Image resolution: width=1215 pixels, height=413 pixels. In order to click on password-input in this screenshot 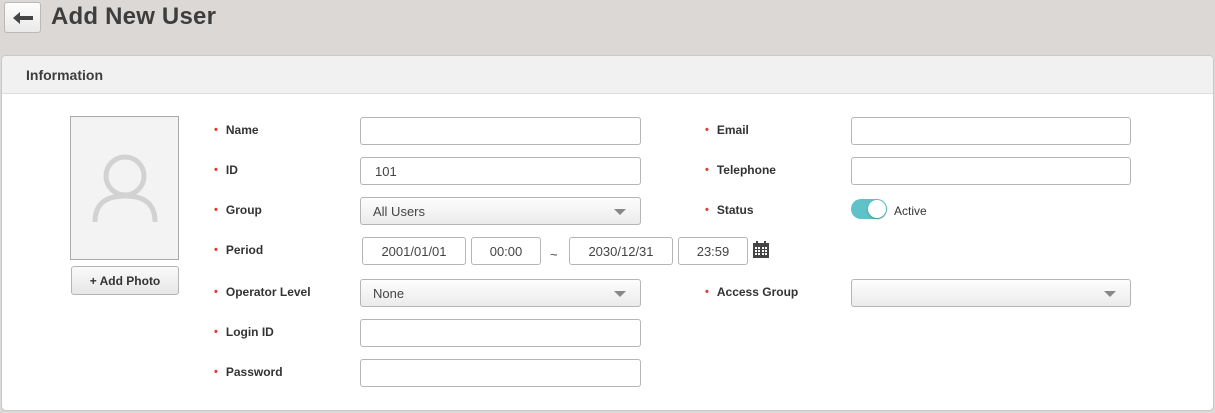, I will do `click(500, 373)`.